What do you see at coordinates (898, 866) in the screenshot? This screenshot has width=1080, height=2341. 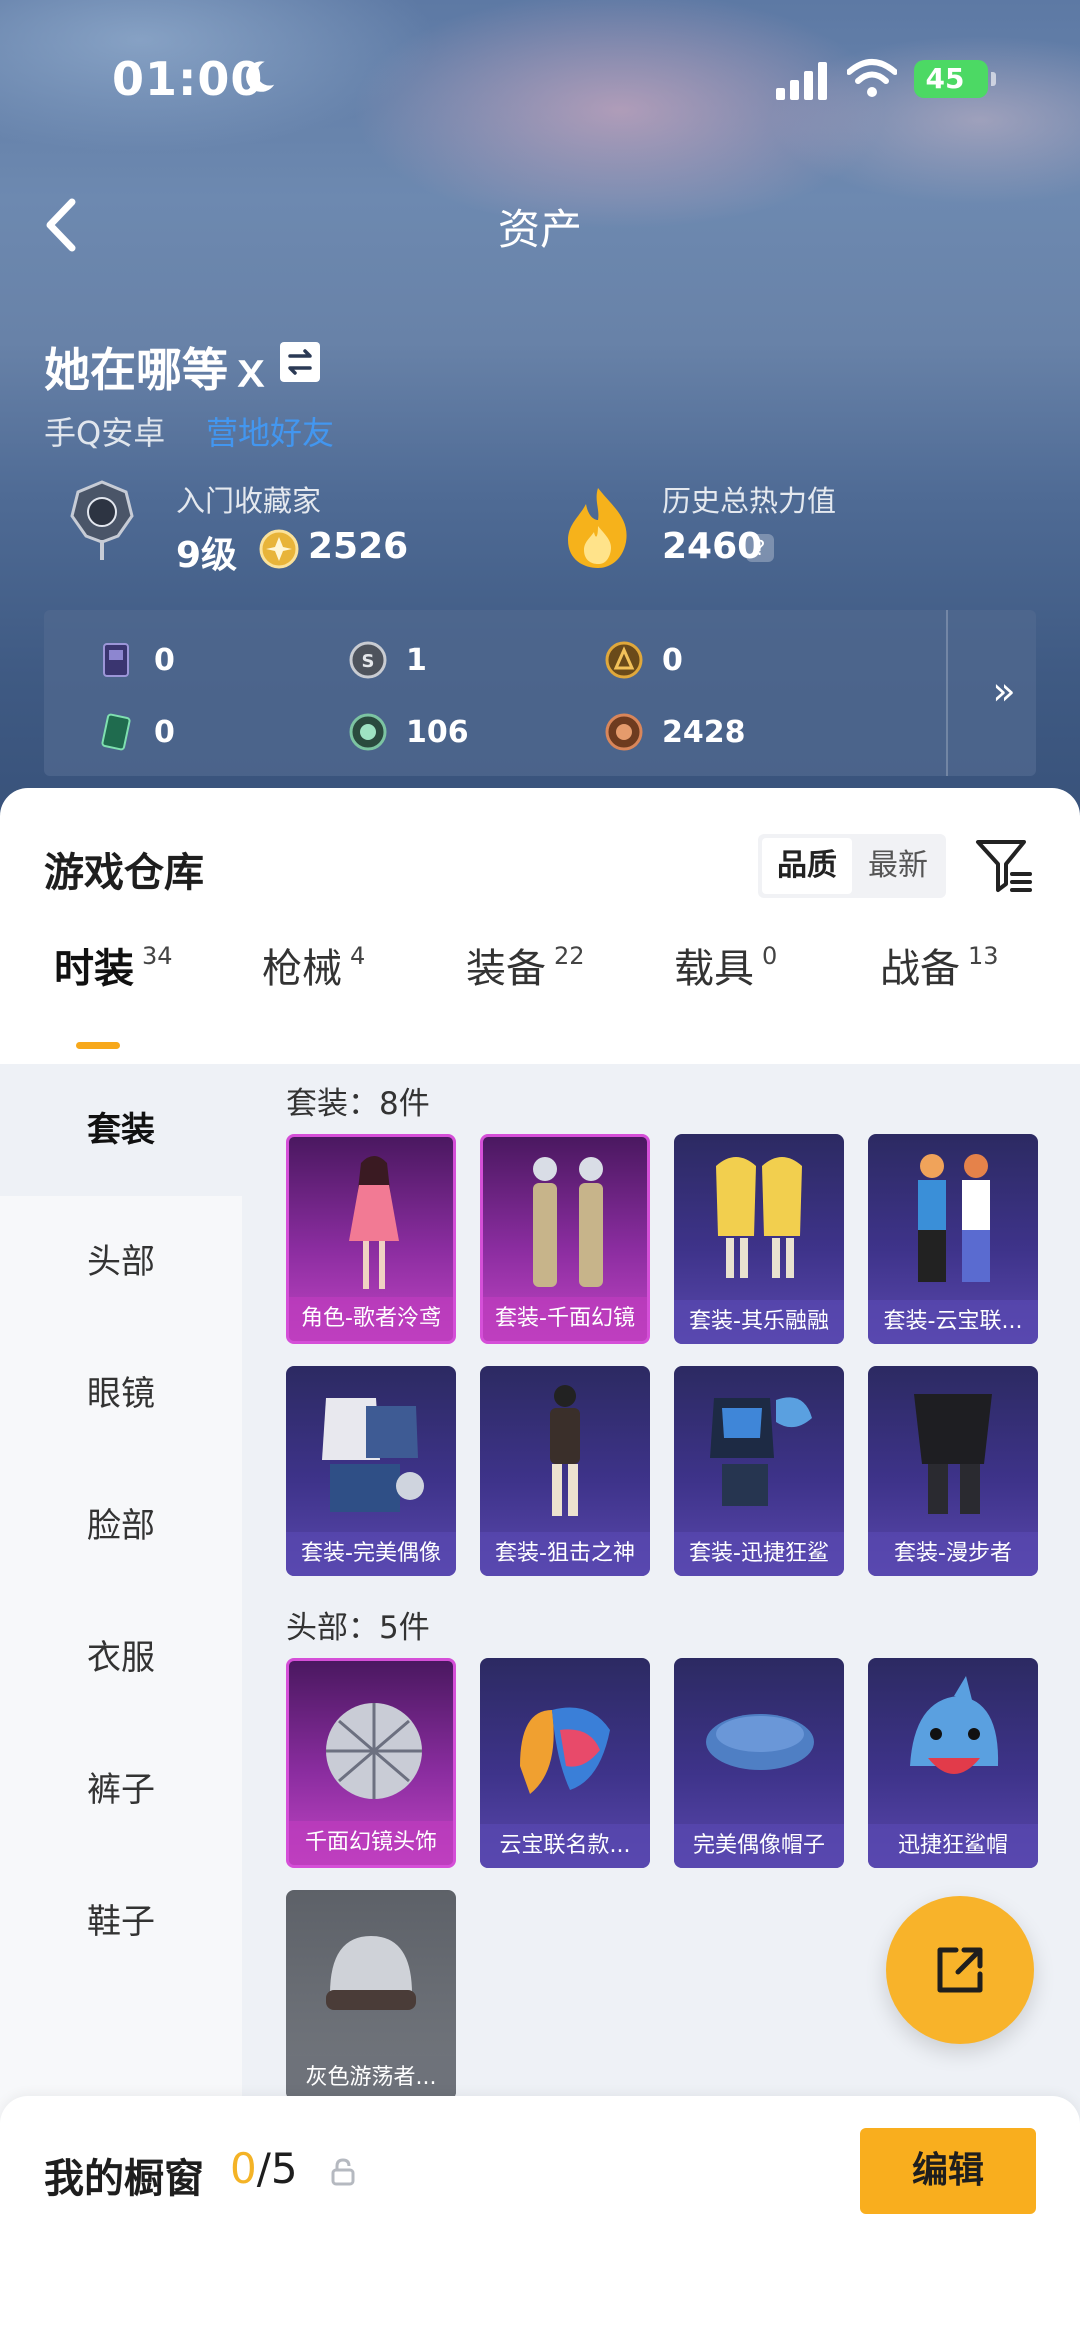 I see `sort-newest-button: 最新` at bounding box center [898, 866].